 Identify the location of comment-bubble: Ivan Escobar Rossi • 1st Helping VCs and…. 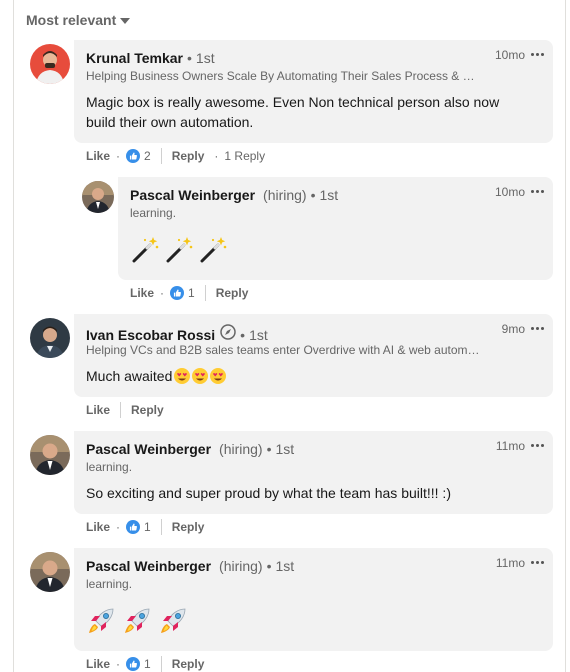
(313, 355).